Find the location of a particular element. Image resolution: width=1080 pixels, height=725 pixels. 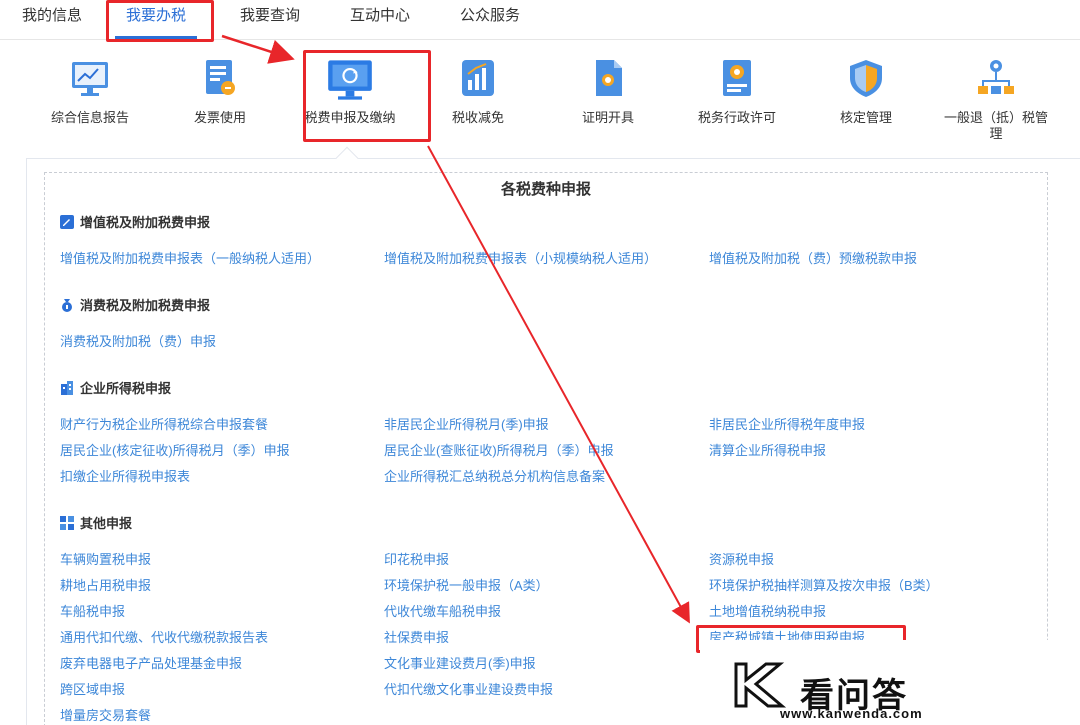

service-invoice: 发票使用 is located at coordinates (220, 91).